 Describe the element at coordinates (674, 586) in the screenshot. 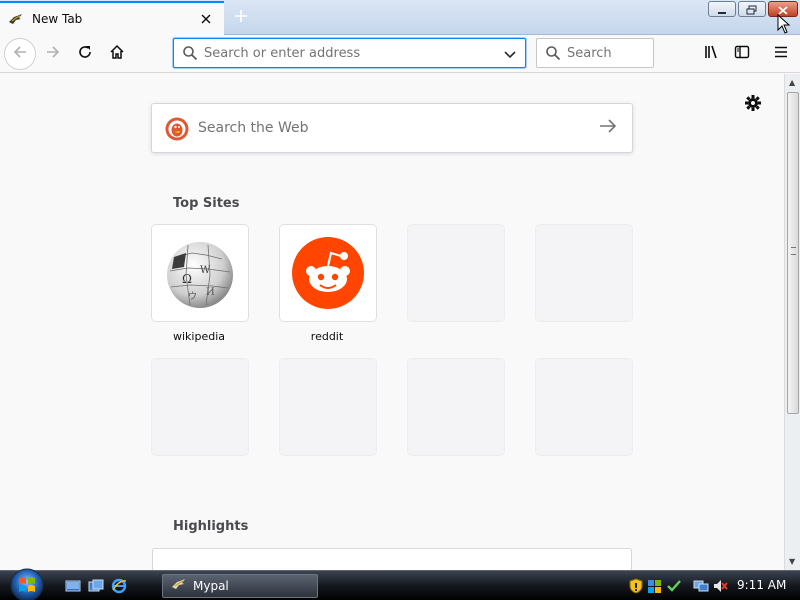

I see `check-icon` at that location.